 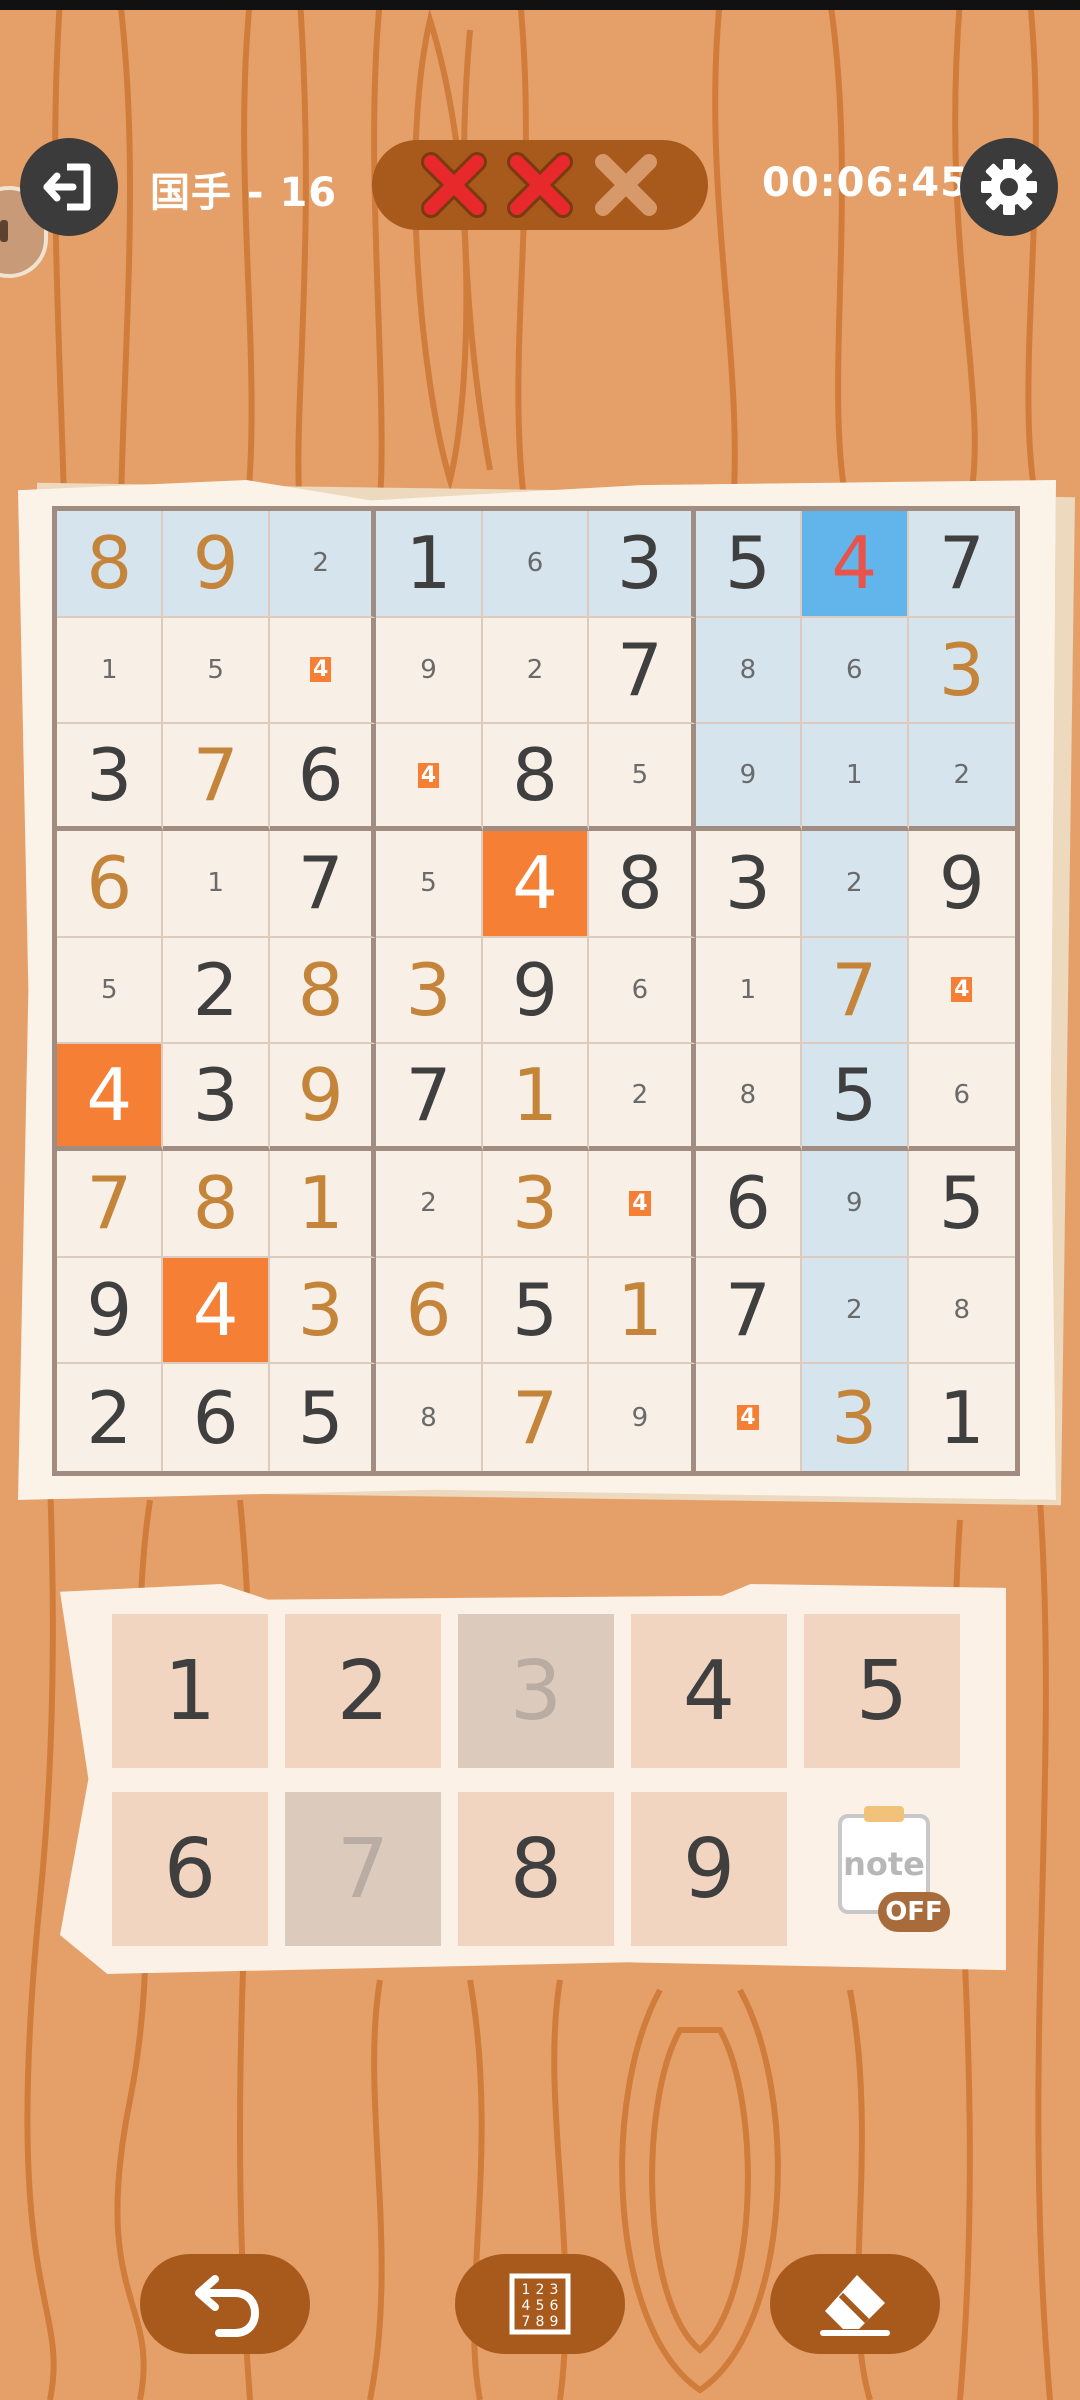 I want to click on cell-r7-c6: 4, so click(x=642, y=1204).